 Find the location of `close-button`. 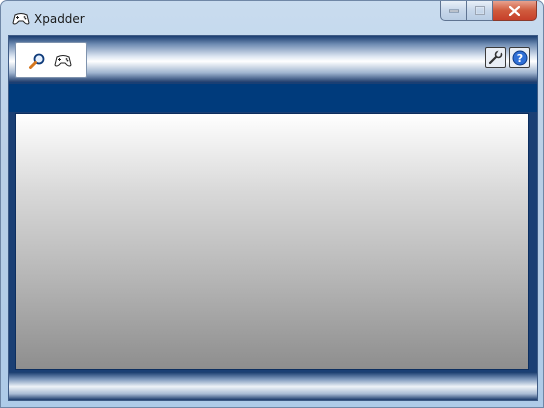

close-button is located at coordinates (515, 11).